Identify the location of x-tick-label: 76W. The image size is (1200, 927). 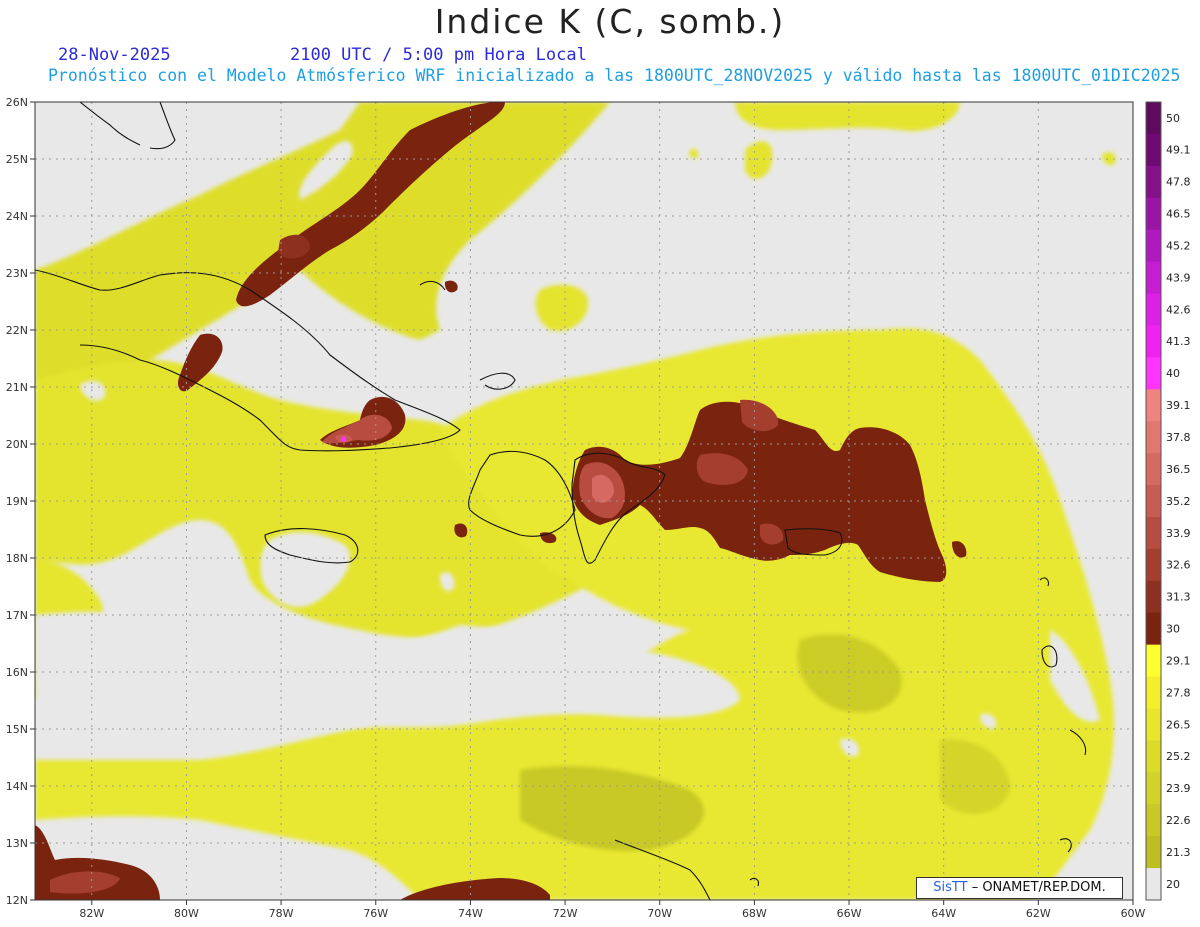
(375, 913).